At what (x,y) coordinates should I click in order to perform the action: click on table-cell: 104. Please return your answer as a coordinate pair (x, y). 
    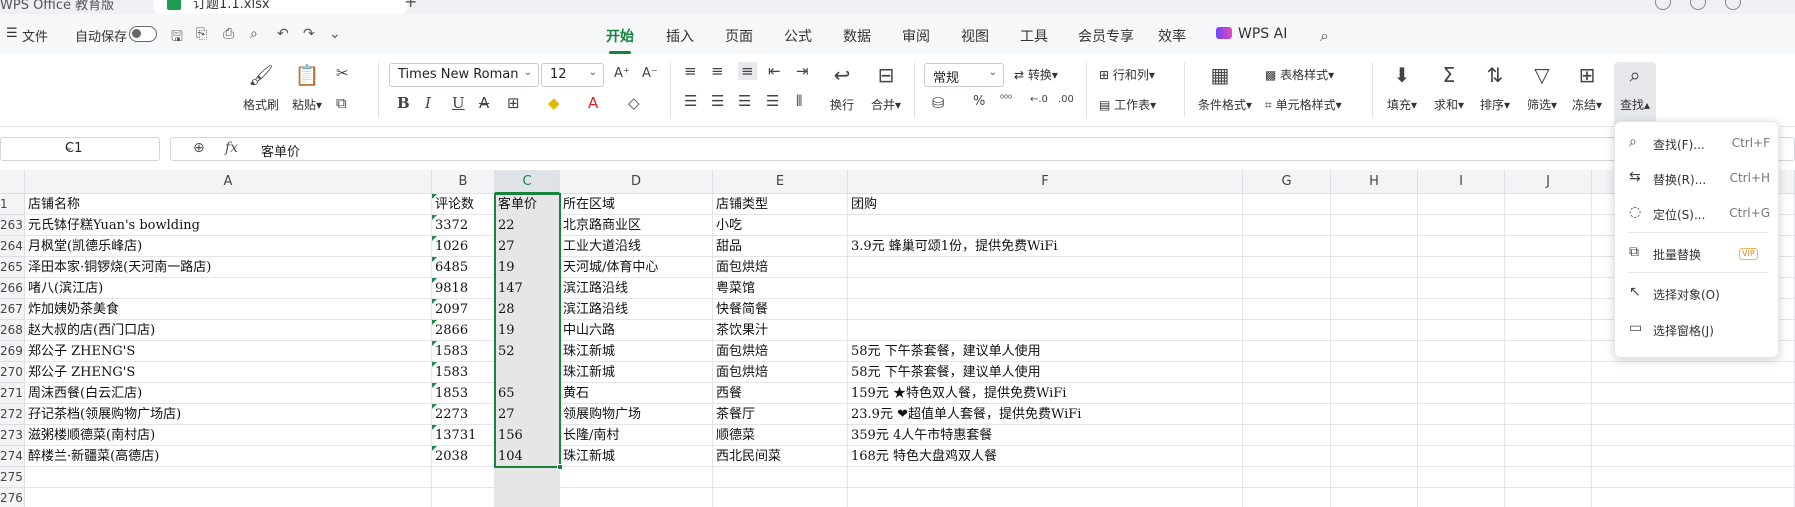
    Looking at the image, I should click on (527, 456).